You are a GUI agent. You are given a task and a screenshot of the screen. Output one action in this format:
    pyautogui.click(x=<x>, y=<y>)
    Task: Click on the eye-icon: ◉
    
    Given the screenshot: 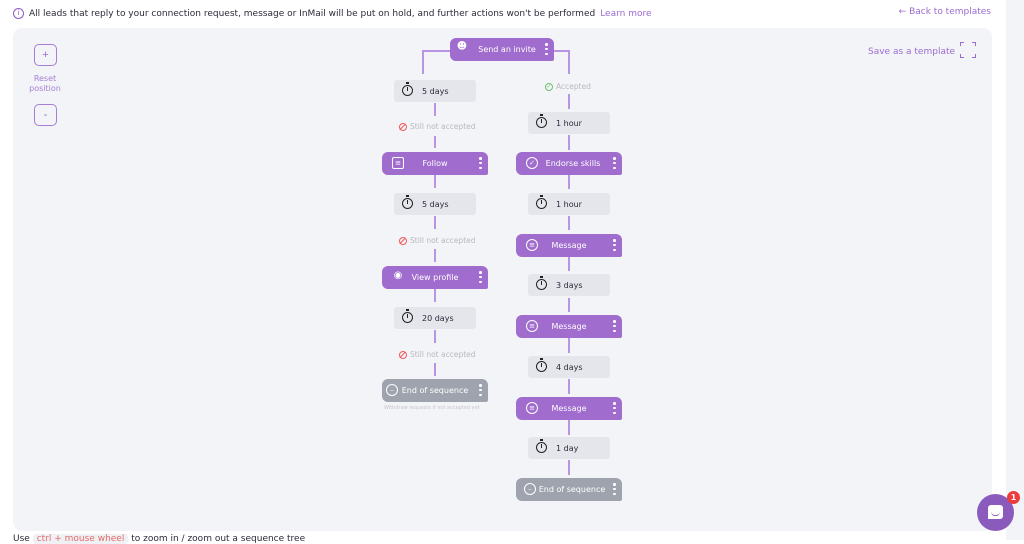 What is the action you would take?
    pyautogui.click(x=398, y=275)
    